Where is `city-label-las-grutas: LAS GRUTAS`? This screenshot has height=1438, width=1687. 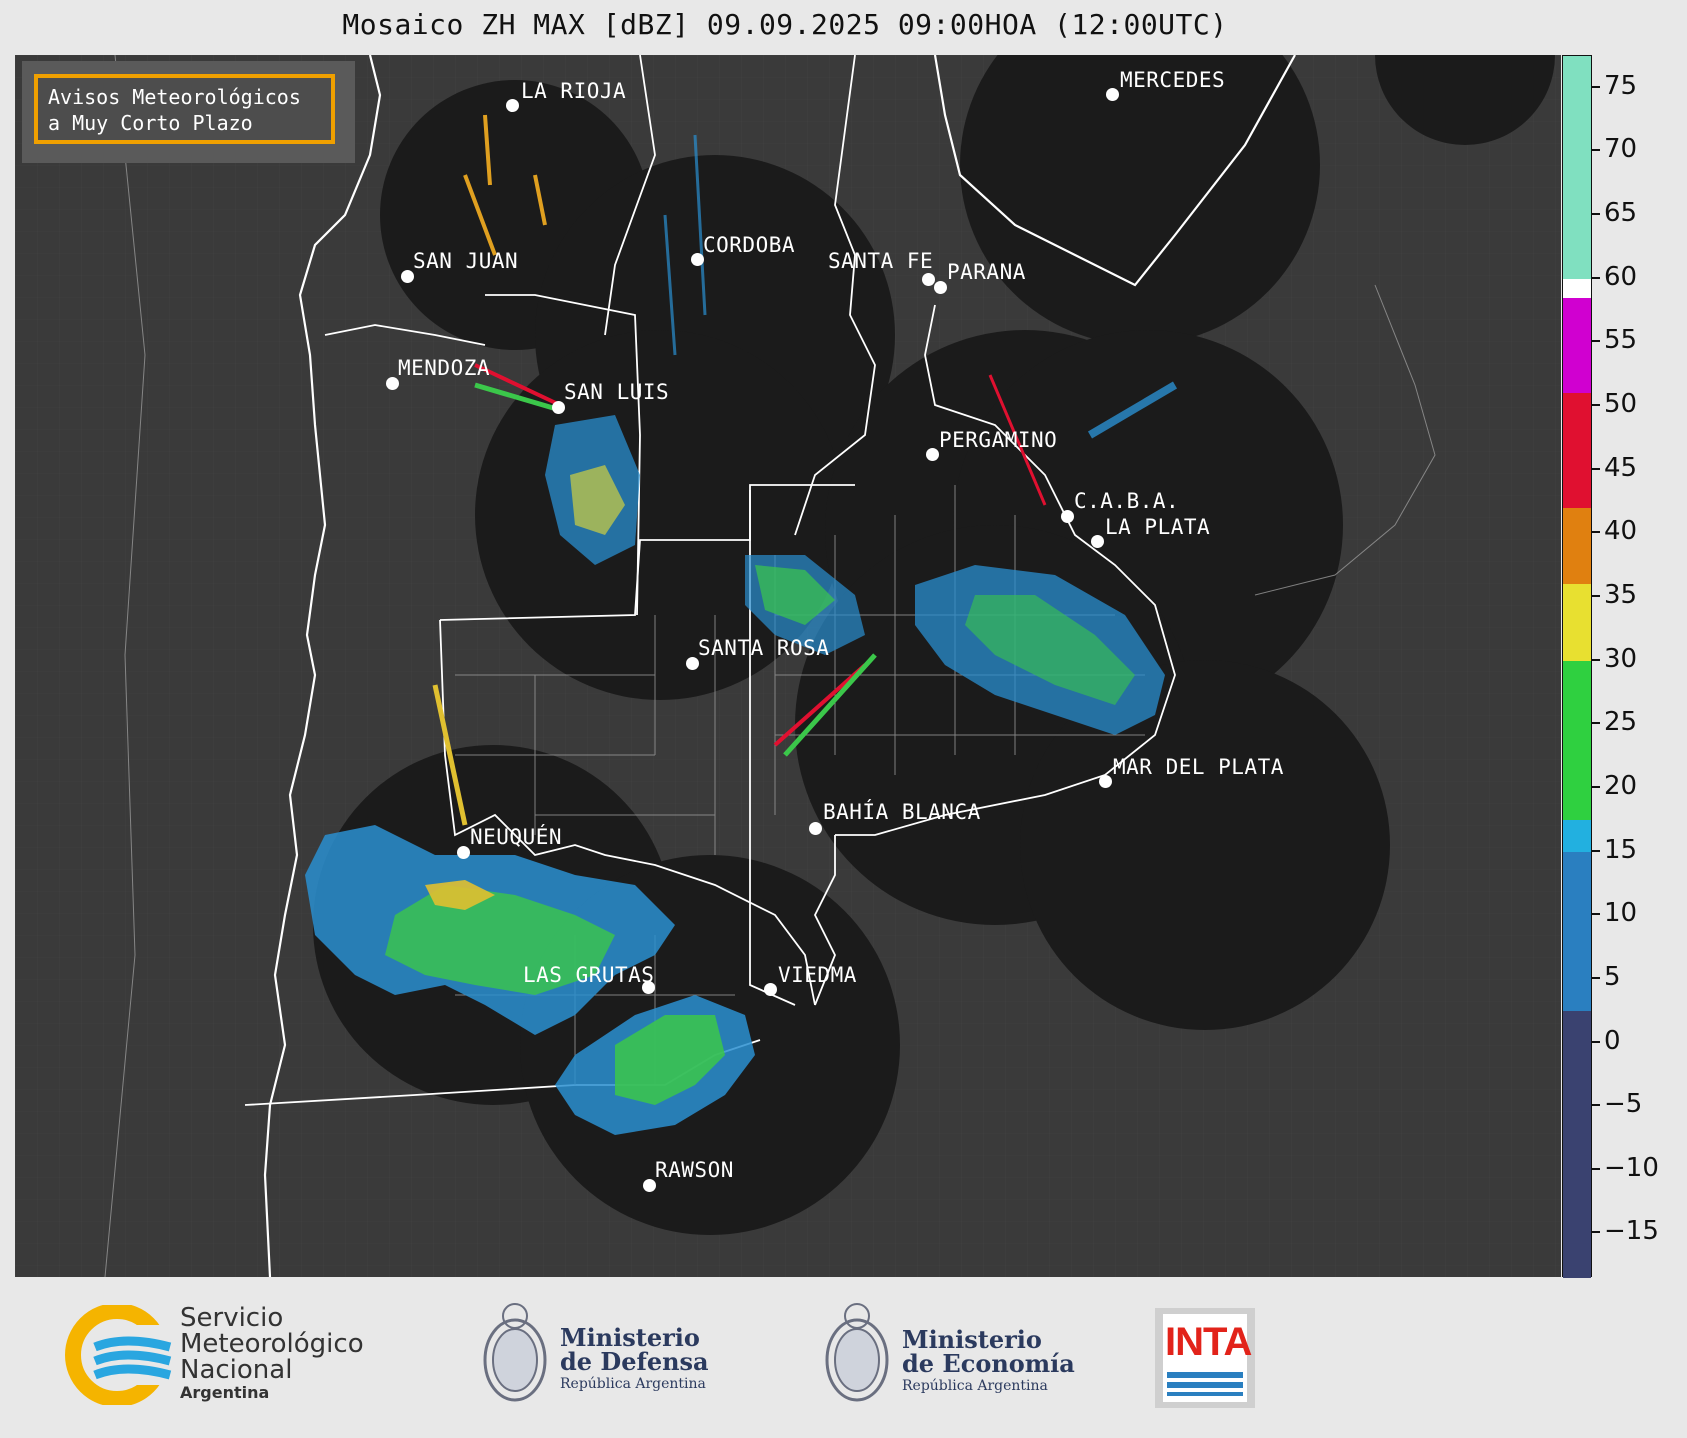 city-label-las-grutas: LAS GRUTAS is located at coordinates (589, 975).